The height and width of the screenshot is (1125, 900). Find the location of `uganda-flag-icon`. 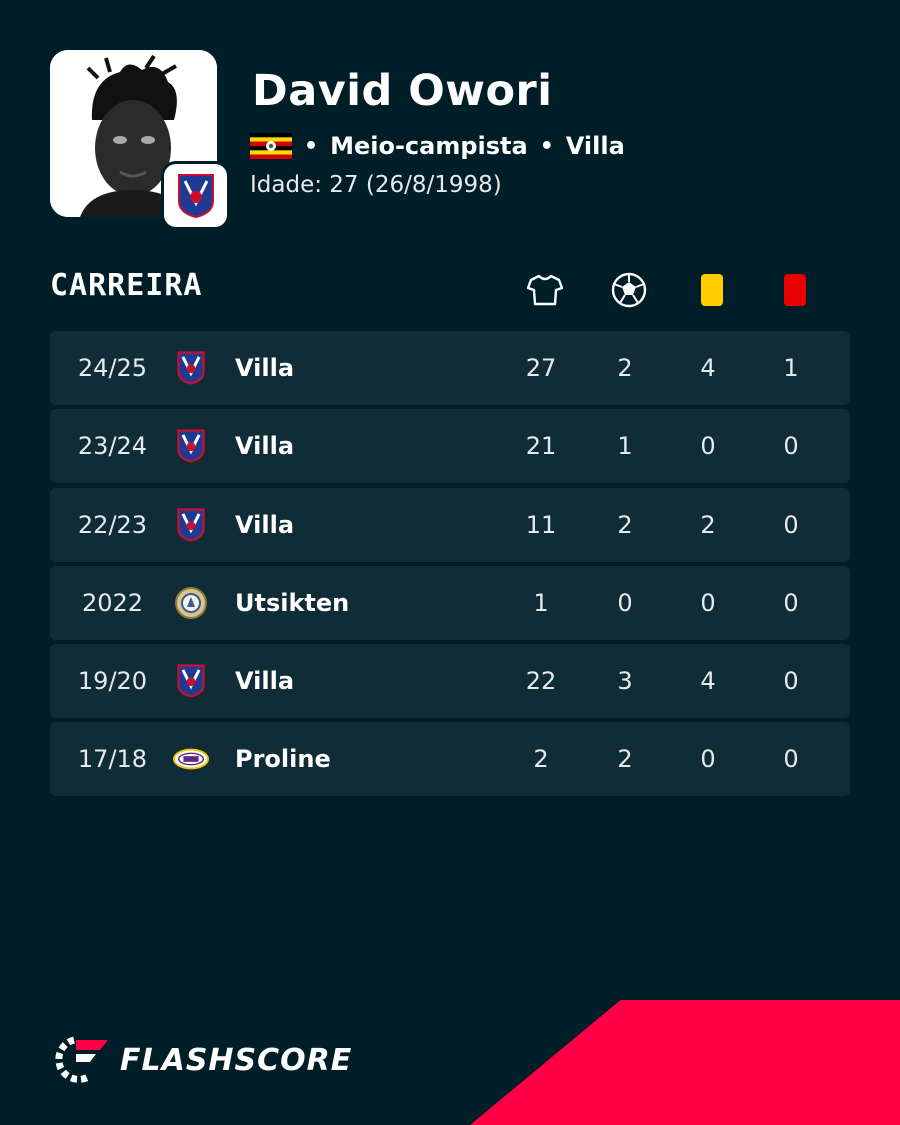

uganda-flag-icon is located at coordinates (271, 146).